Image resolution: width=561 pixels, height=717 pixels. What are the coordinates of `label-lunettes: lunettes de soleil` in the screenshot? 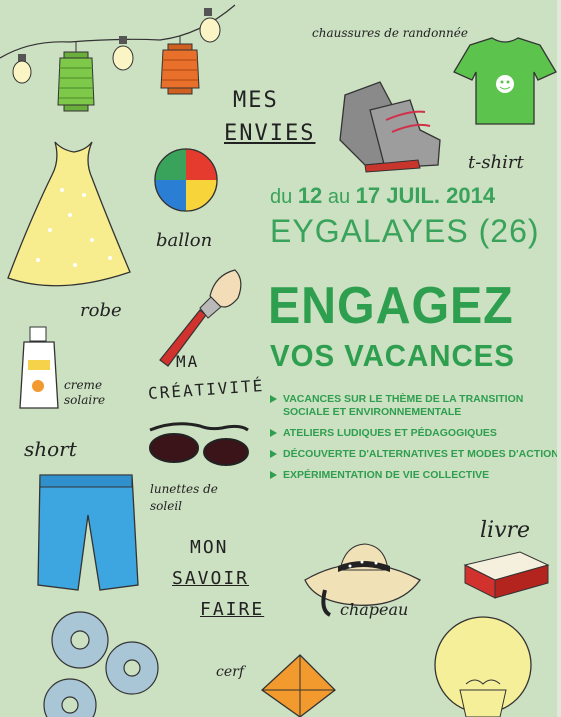 It's located at (184, 497).